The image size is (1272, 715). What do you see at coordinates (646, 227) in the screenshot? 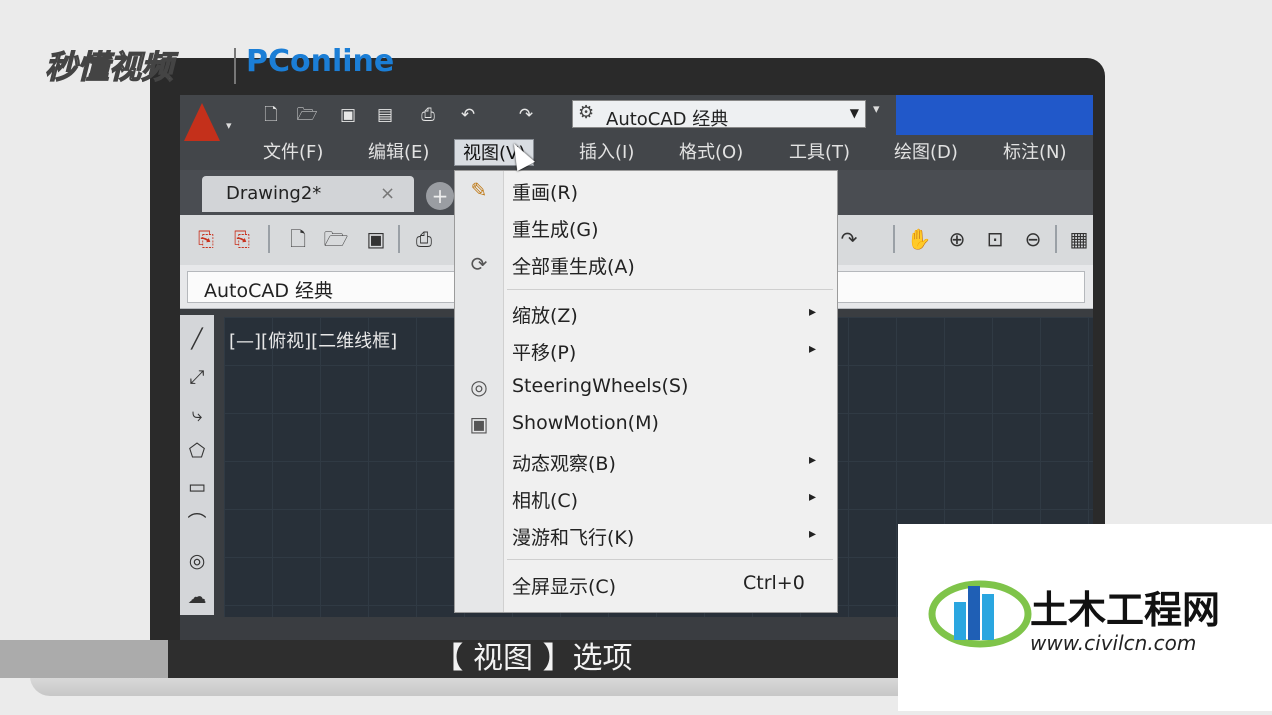
I see `menu-item-regen: 重生成(G)` at bounding box center [646, 227].